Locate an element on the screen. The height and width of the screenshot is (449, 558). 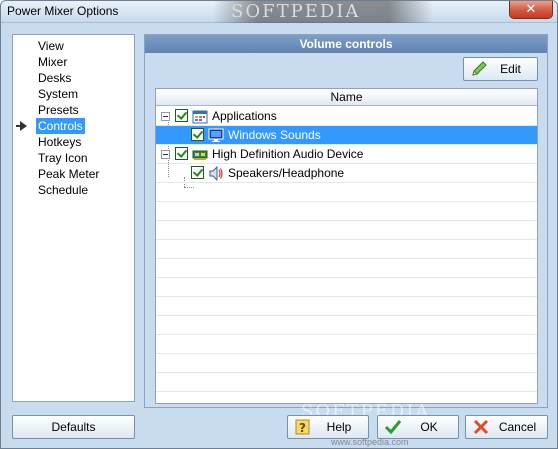
pencil-icon is located at coordinates (479, 68).